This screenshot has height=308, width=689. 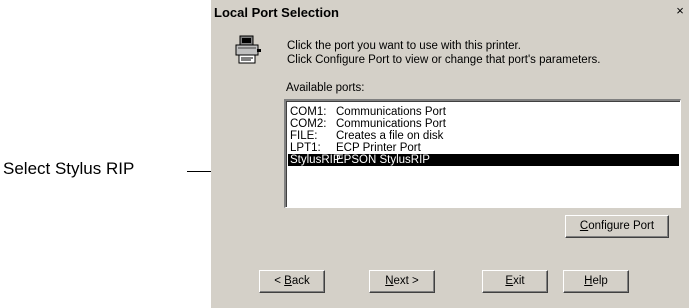 What do you see at coordinates (305, 148) in the screenshot?
I see `port-name: LPT1:` at bounding box center [305, 148].